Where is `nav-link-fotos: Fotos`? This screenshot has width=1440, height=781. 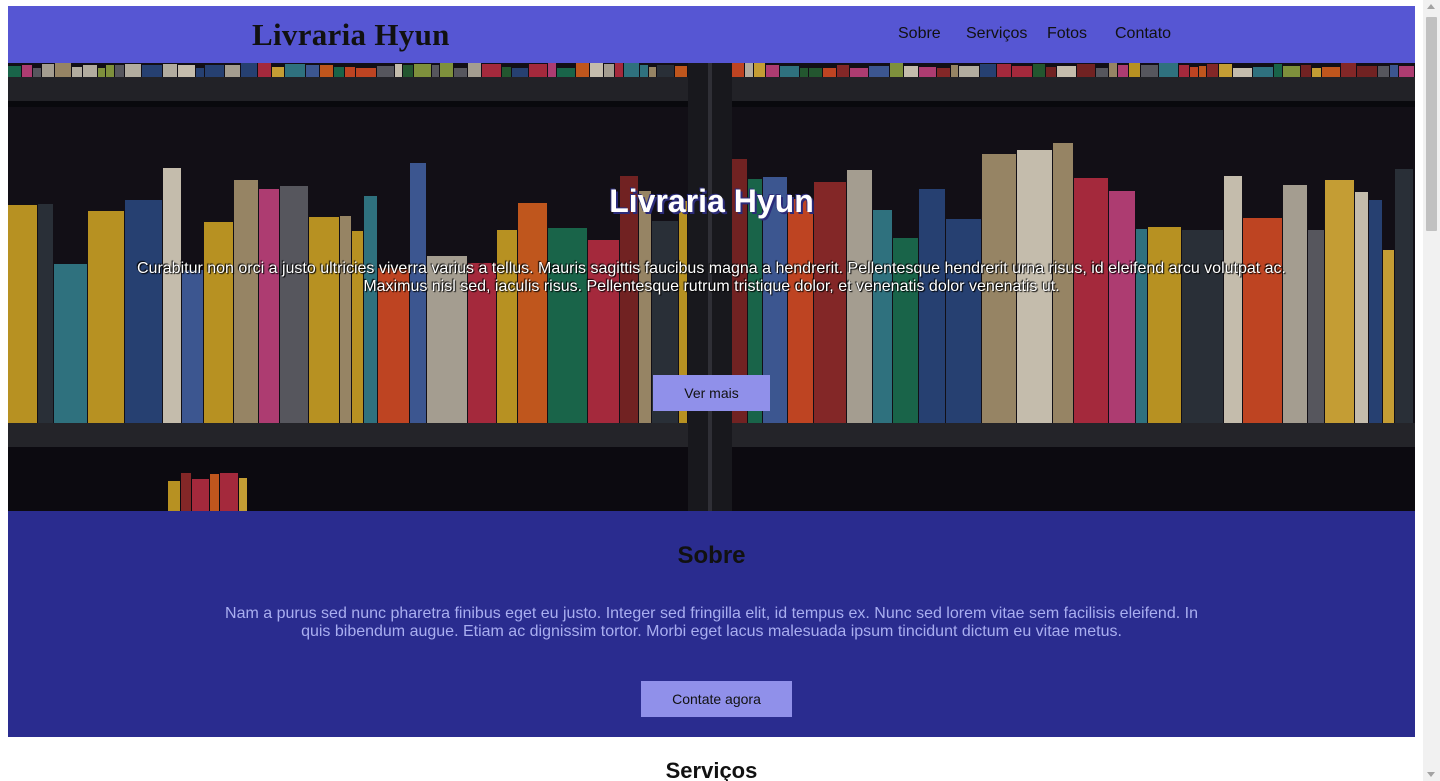
nav-link-fotos: Fotos is located at coordinates (1067, 34).